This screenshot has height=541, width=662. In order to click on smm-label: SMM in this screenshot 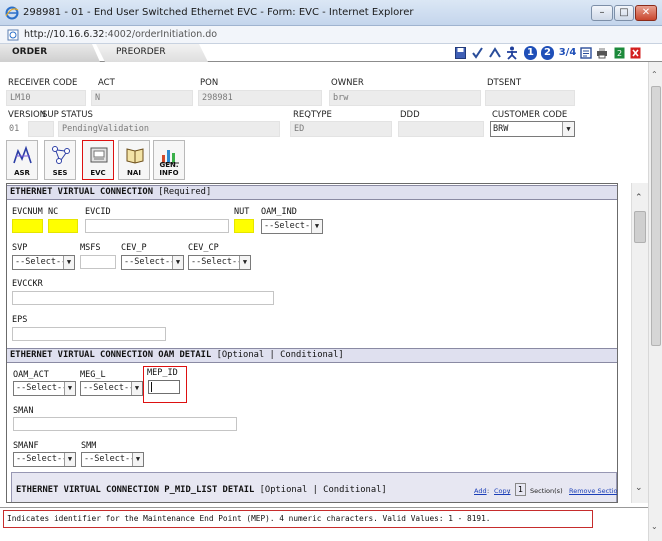, I will do `click(89, 446)`.